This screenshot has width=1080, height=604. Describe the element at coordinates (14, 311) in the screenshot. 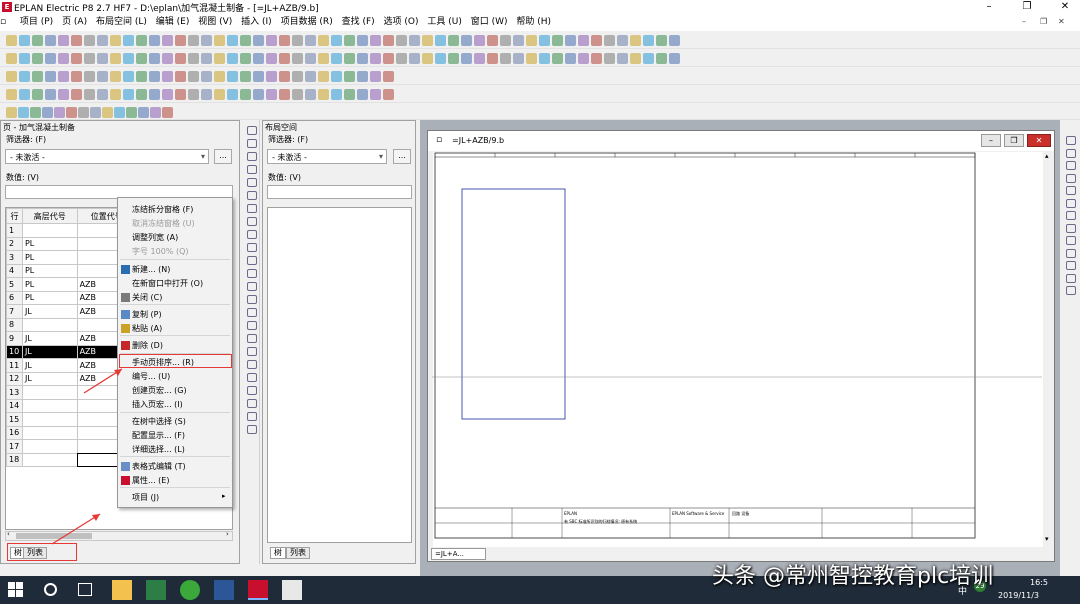

I see `row-number-cell: 7` at that location.